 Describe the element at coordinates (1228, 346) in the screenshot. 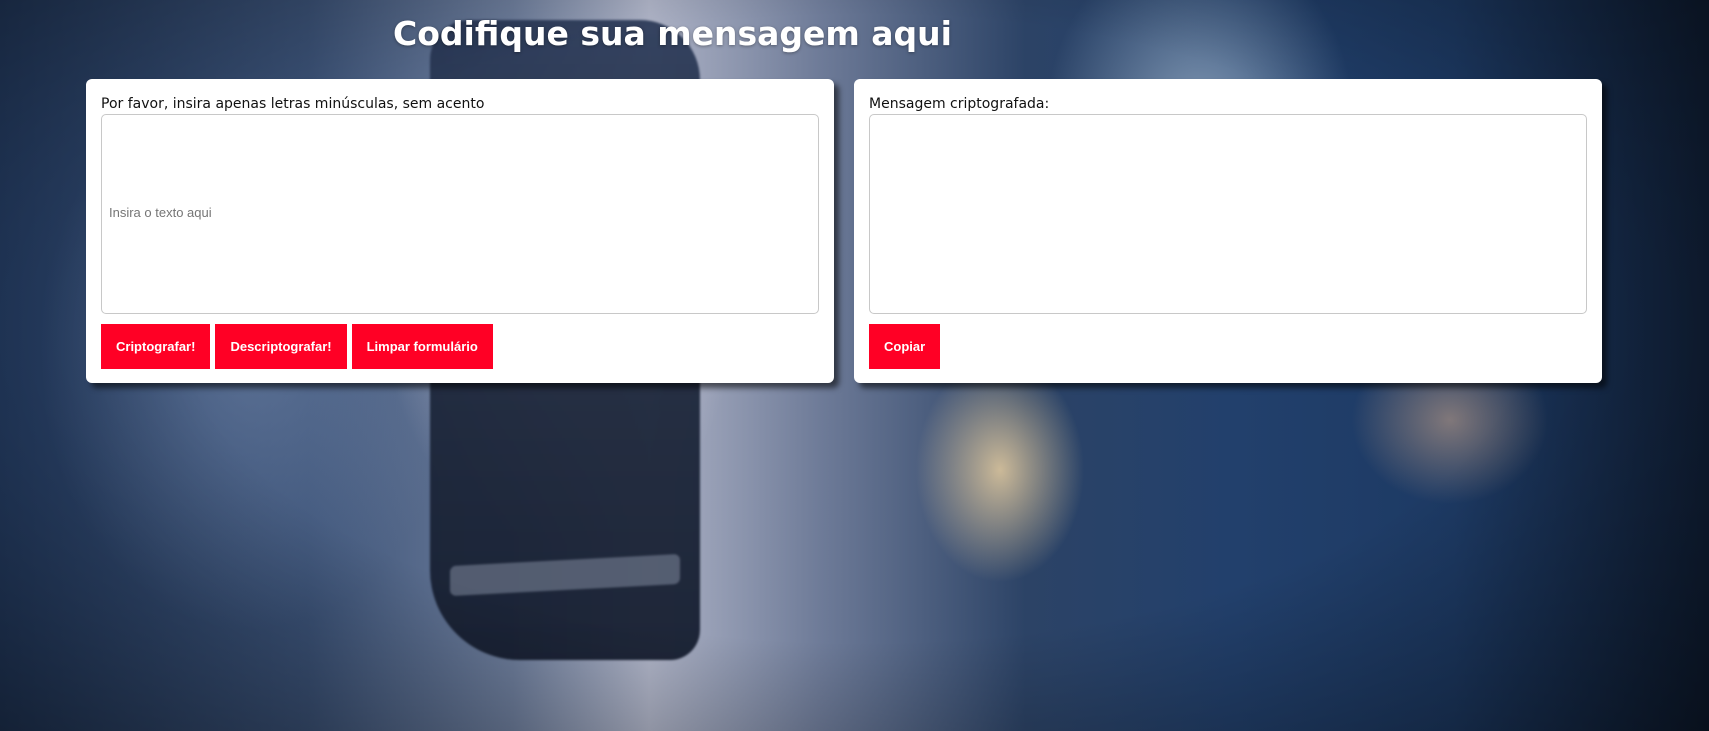

I see `output-button-row: Copiar` at that location.